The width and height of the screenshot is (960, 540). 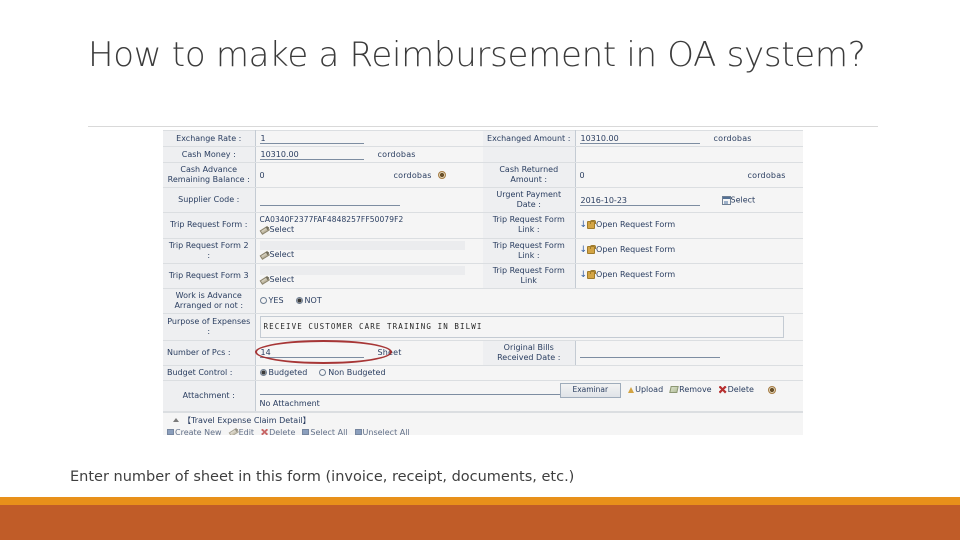 I want to click on cell-urgent-payment-date: 2016-10-23 Select, so click(x=689, y=200).